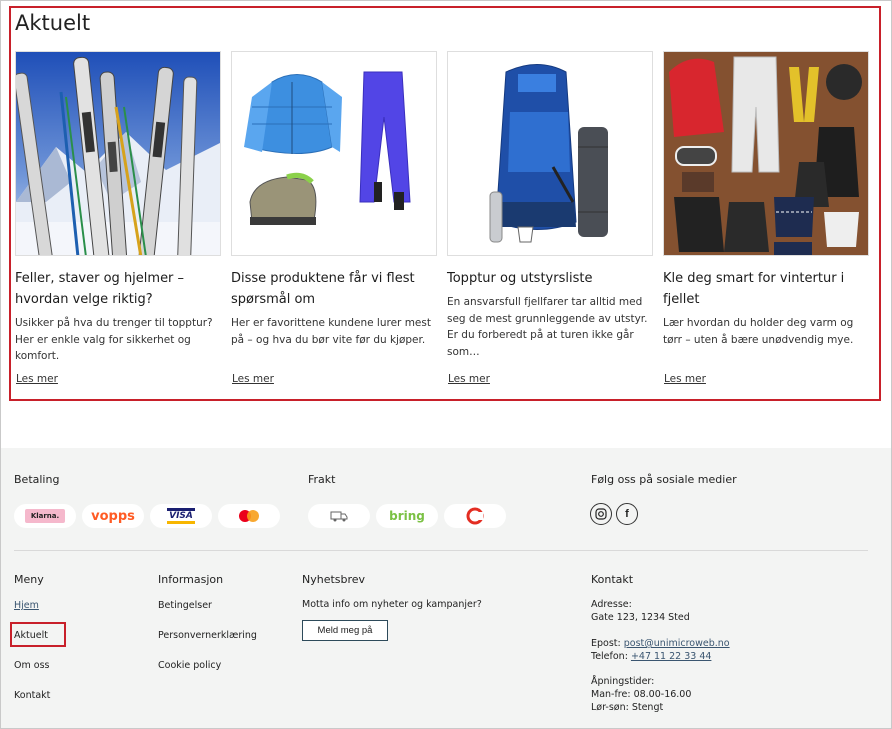 This screenshot has width=892, height=729. I want to click on newsletter-heading: Nyhetsbrev, so click(334, 579).